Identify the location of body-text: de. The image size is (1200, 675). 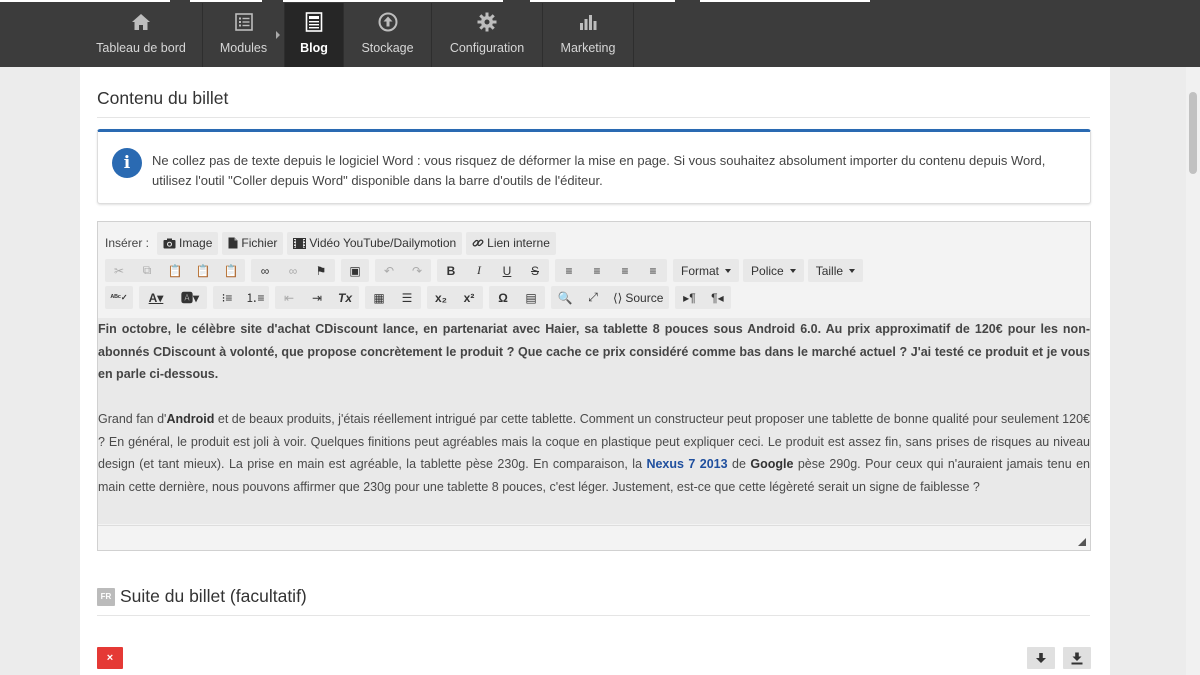
(739, 464).